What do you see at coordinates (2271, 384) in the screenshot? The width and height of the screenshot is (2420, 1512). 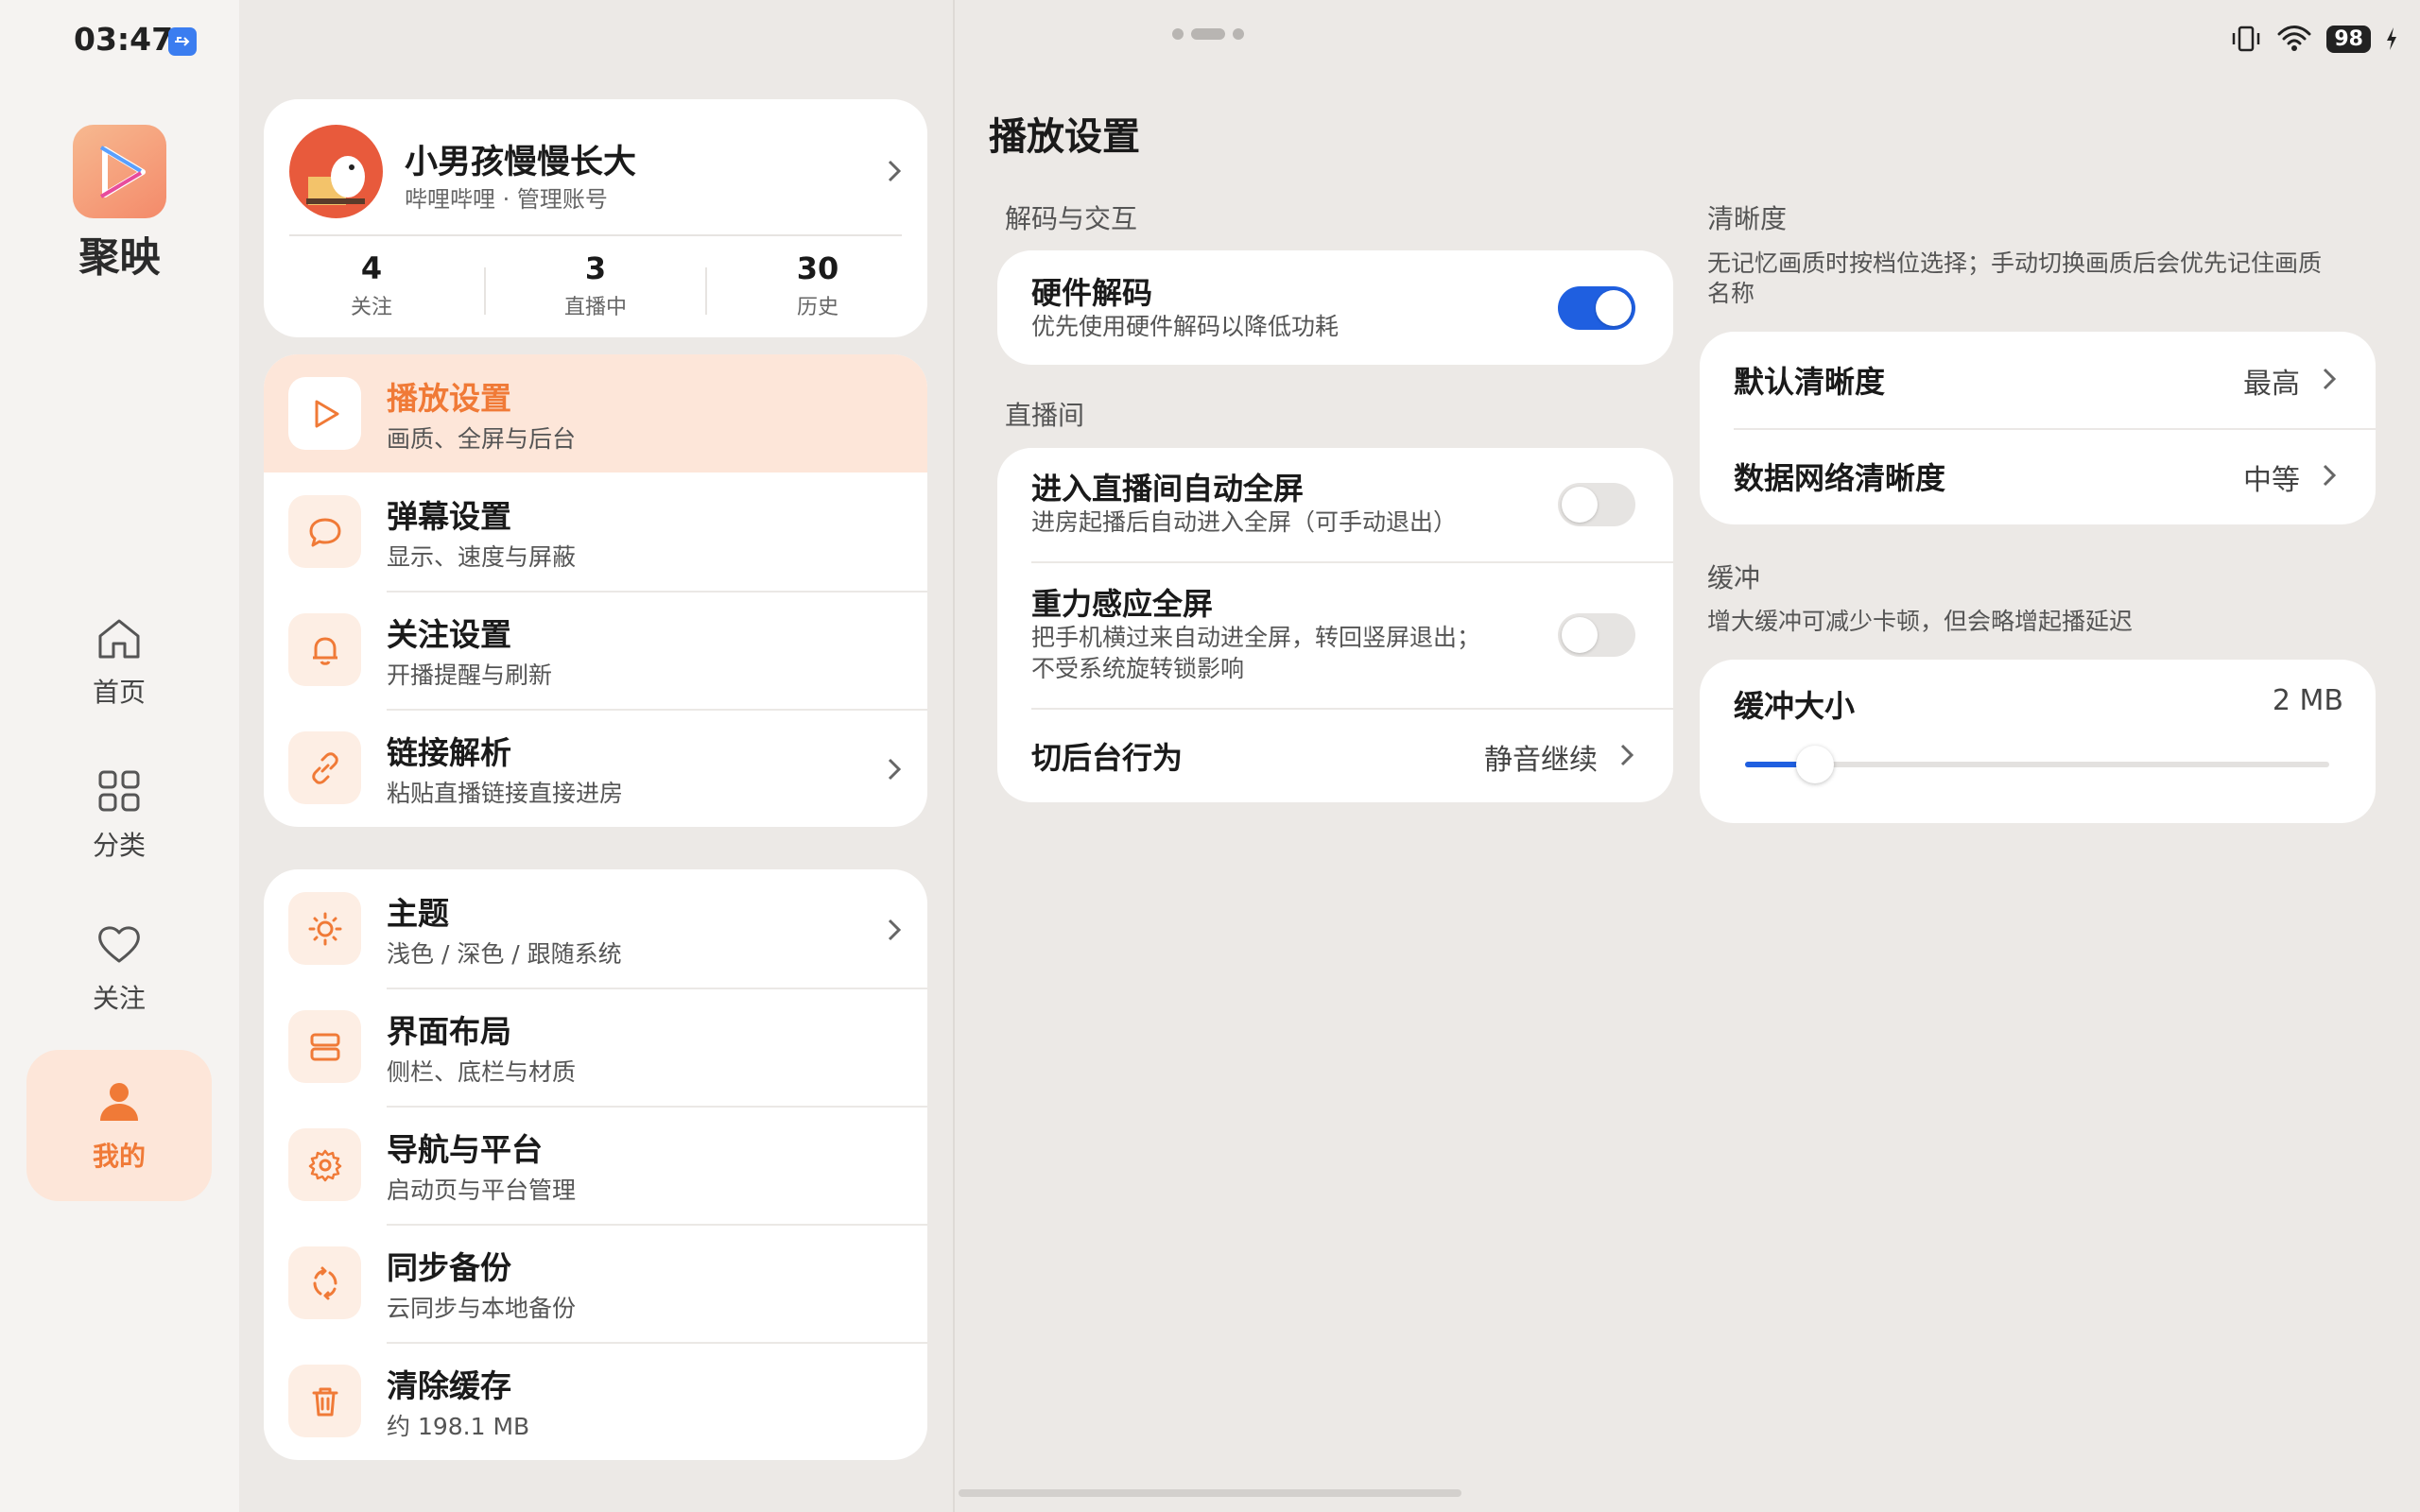 I see `setting-value: 最高` at bounding box center [2271, 384].